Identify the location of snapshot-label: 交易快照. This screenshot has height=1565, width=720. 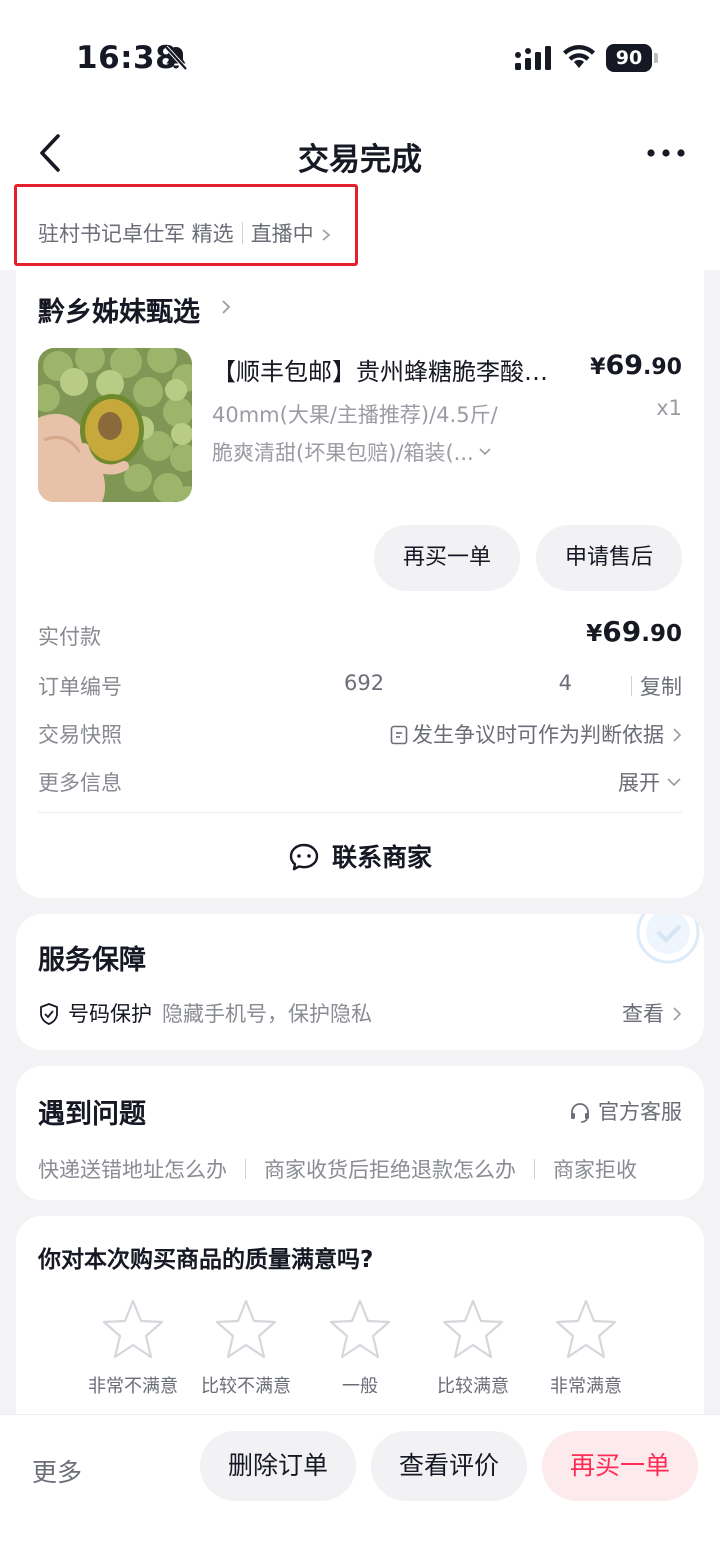
(80, 735).